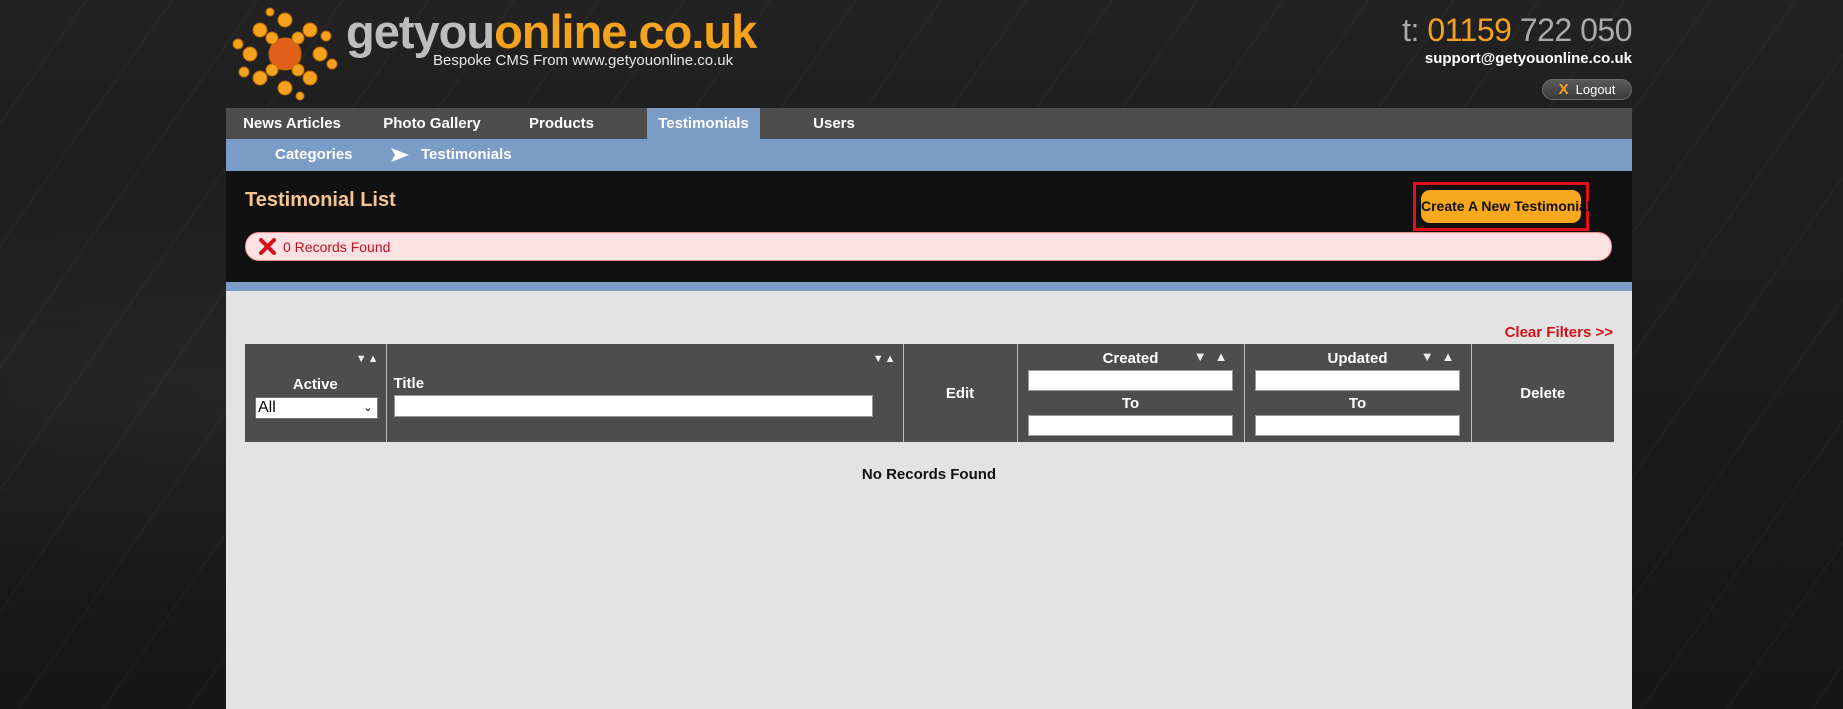 The image size is (1843, 709). Describe the element at coordinates (928, 246) in the screenshot. I see `records-alert: 0 Records Found` at that location.